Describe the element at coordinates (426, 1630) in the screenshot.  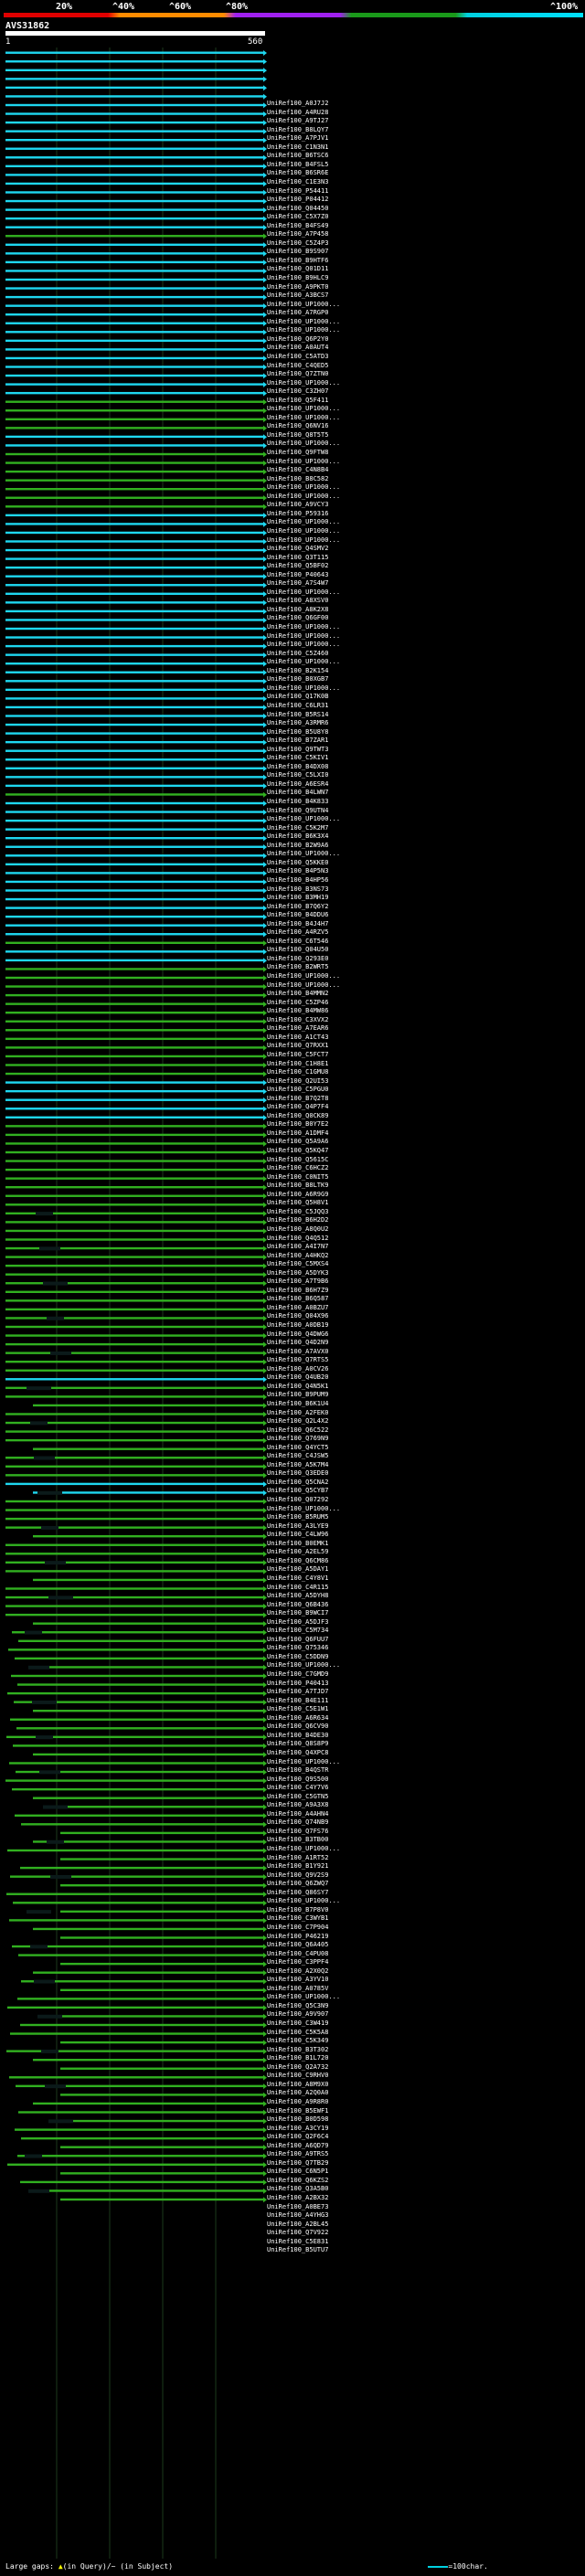
I see `hit-label: UniRef100_C5M734` at that location.